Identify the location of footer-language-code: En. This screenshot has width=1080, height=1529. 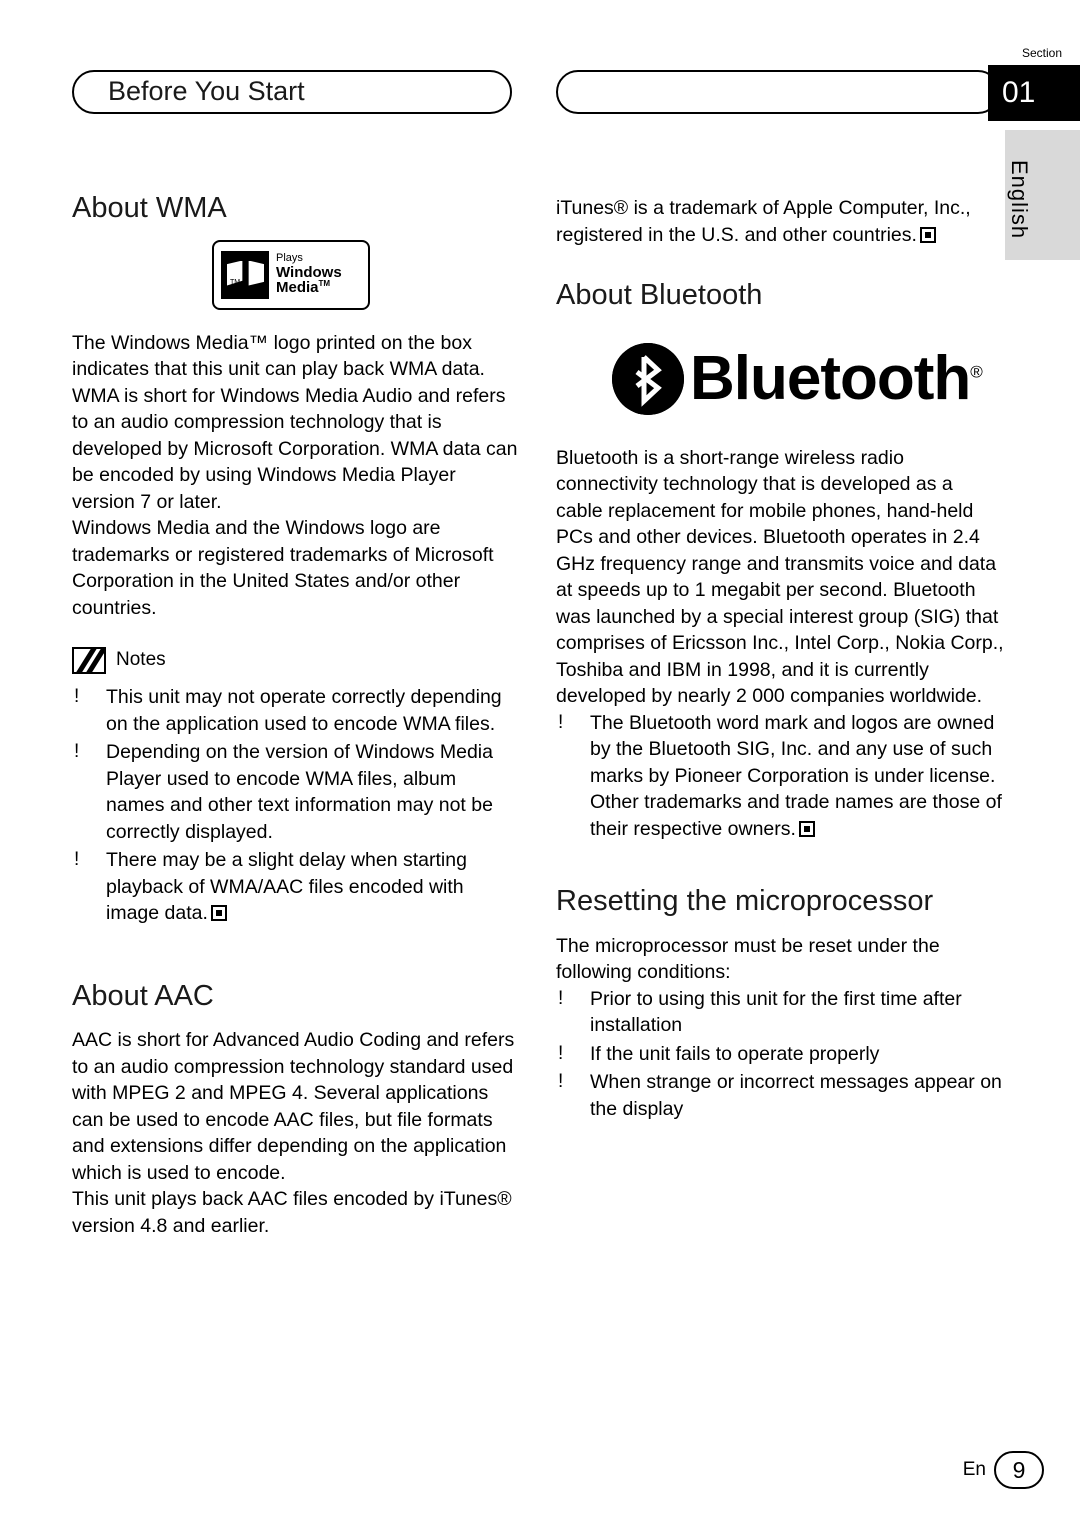
(974, 1469).